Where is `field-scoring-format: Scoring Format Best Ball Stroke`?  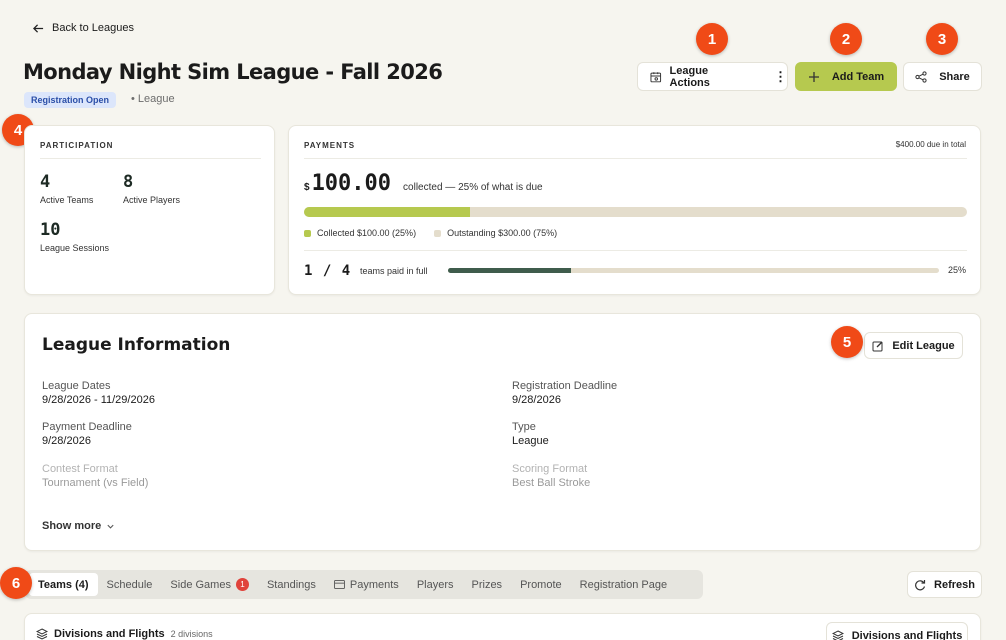 field-scoring-format: Scoring Format Best Ball Stroke is located at coordinates (551, 476).